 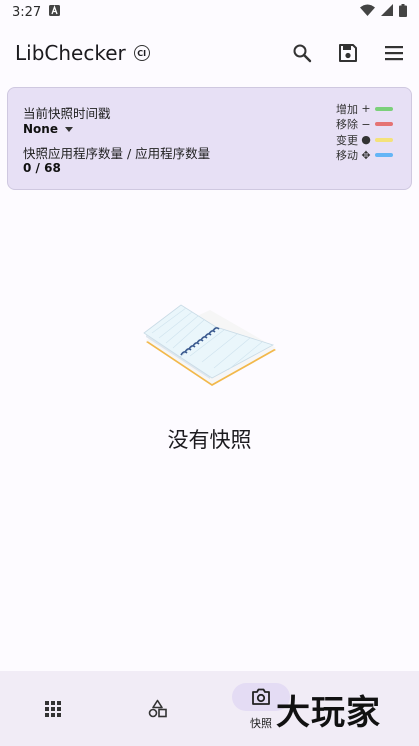 I want to click on menu-icon, so click(x=394, y=53).